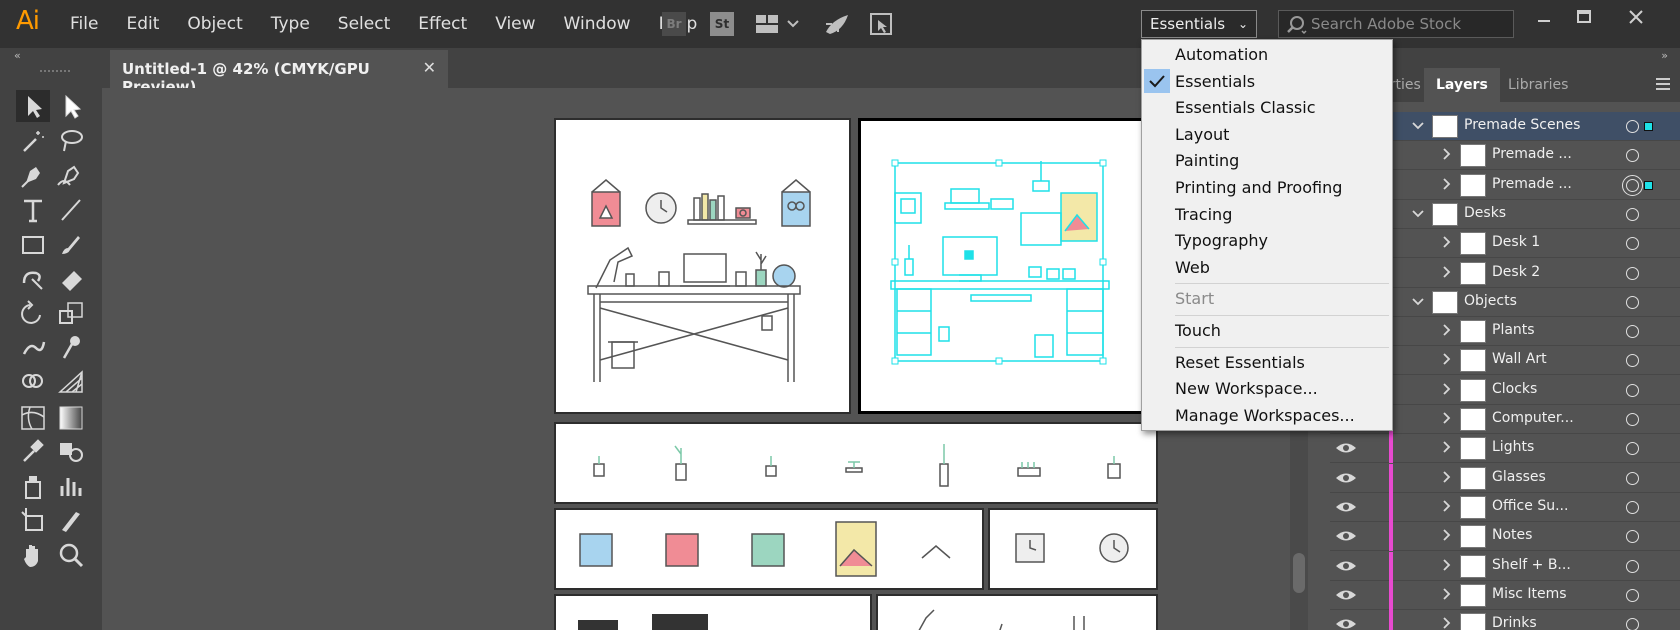  What do you see at coordinates (142, 24) in the screenshot?
I see `menu-edit: Edit` at bounding box center [142, 24].